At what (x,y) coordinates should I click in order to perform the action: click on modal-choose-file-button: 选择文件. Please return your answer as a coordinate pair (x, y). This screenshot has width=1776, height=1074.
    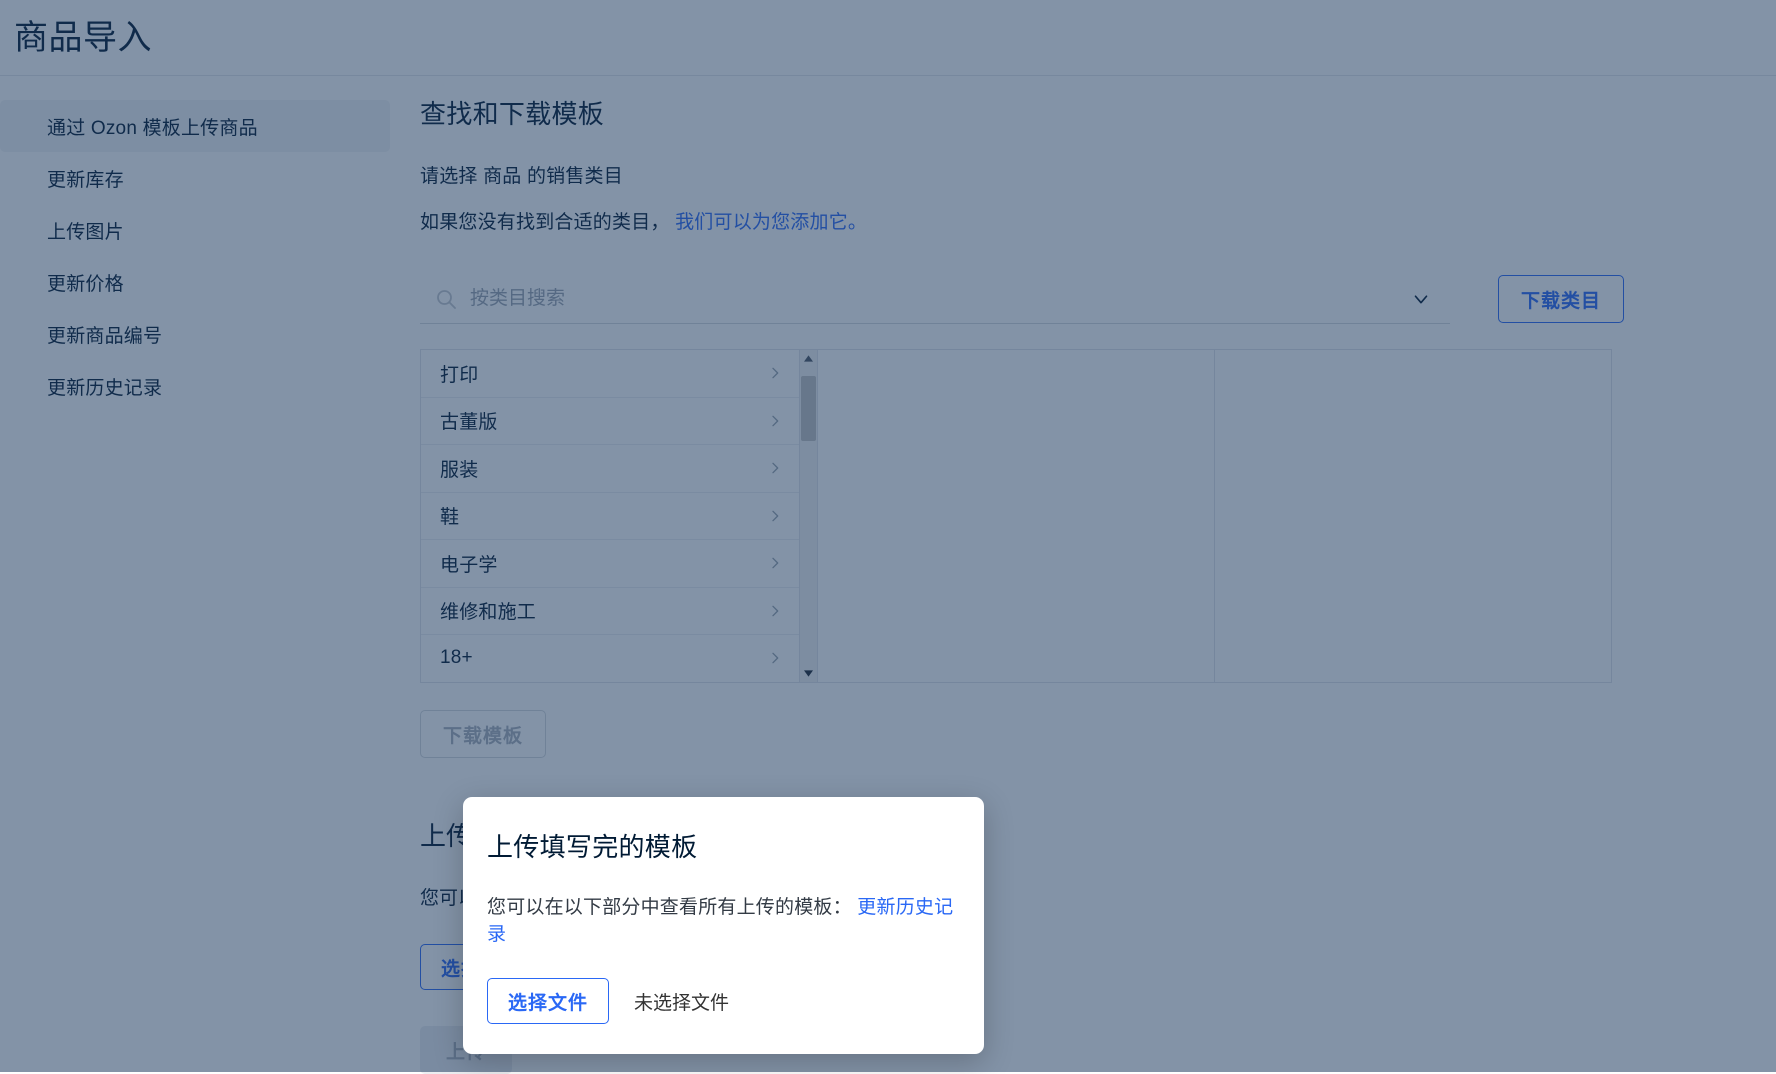
    Looking at the image, I should click on (548, 1001).